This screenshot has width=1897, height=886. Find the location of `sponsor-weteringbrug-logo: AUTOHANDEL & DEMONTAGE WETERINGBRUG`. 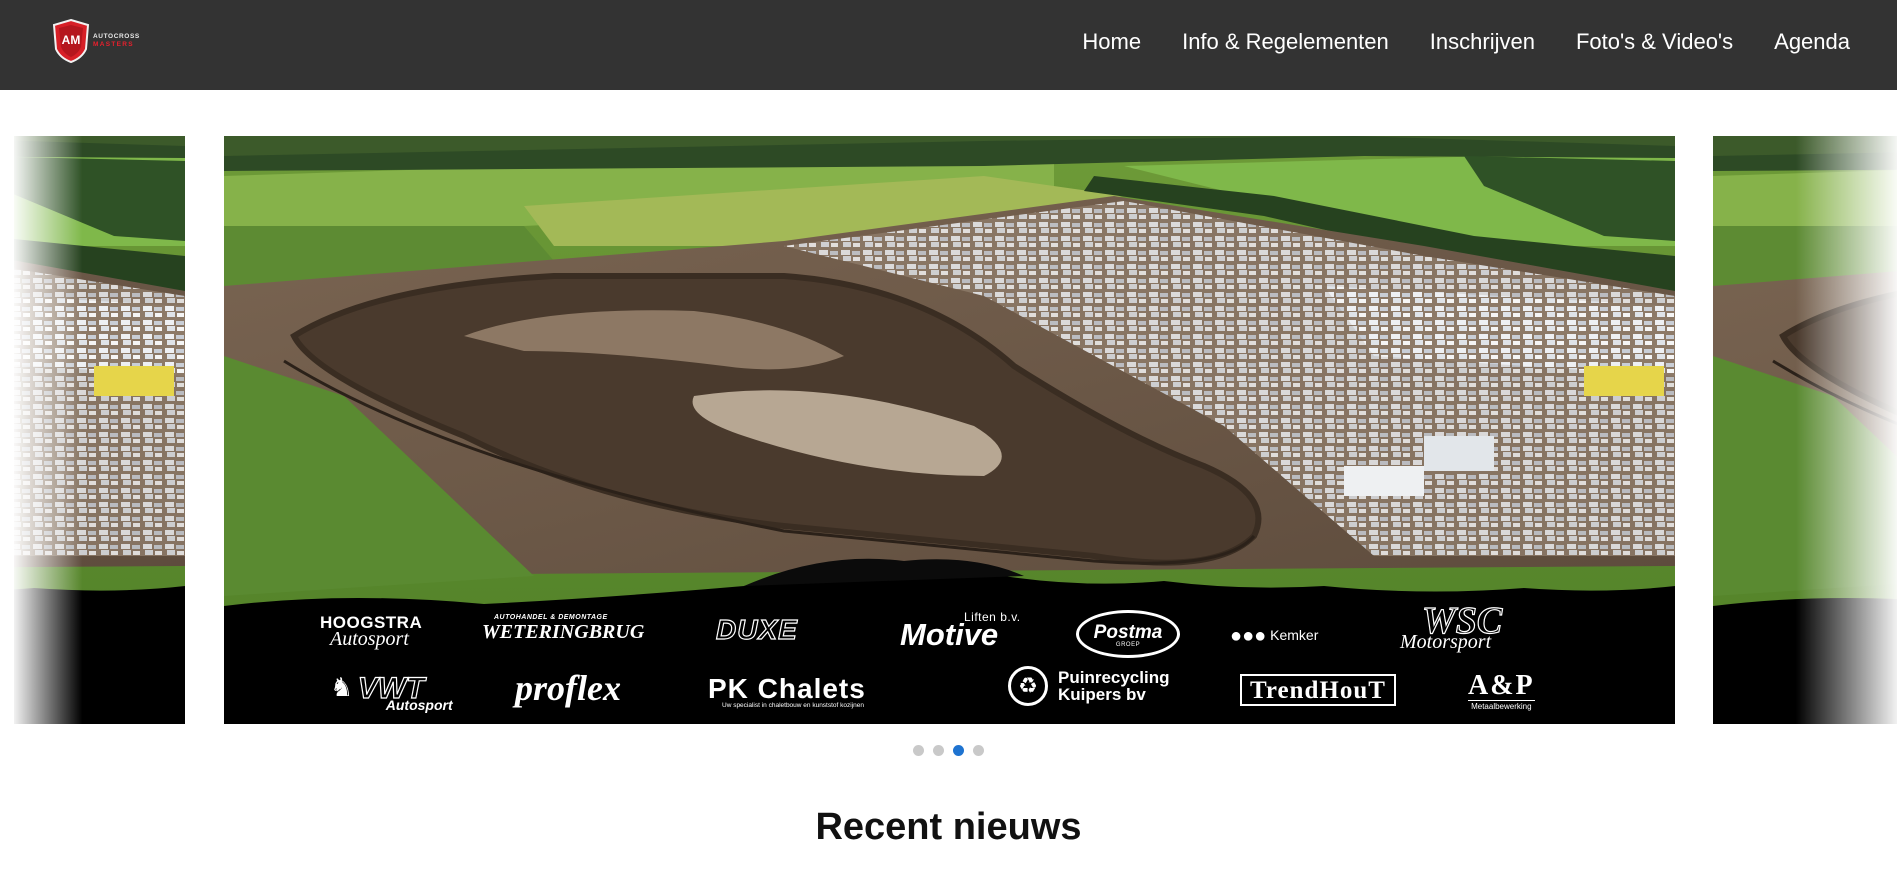

sponsor-weteringbrug-logo: AUTOHANDEL & DEMONTAGE WETERINGBRUG is located at coordinates (563, 628).